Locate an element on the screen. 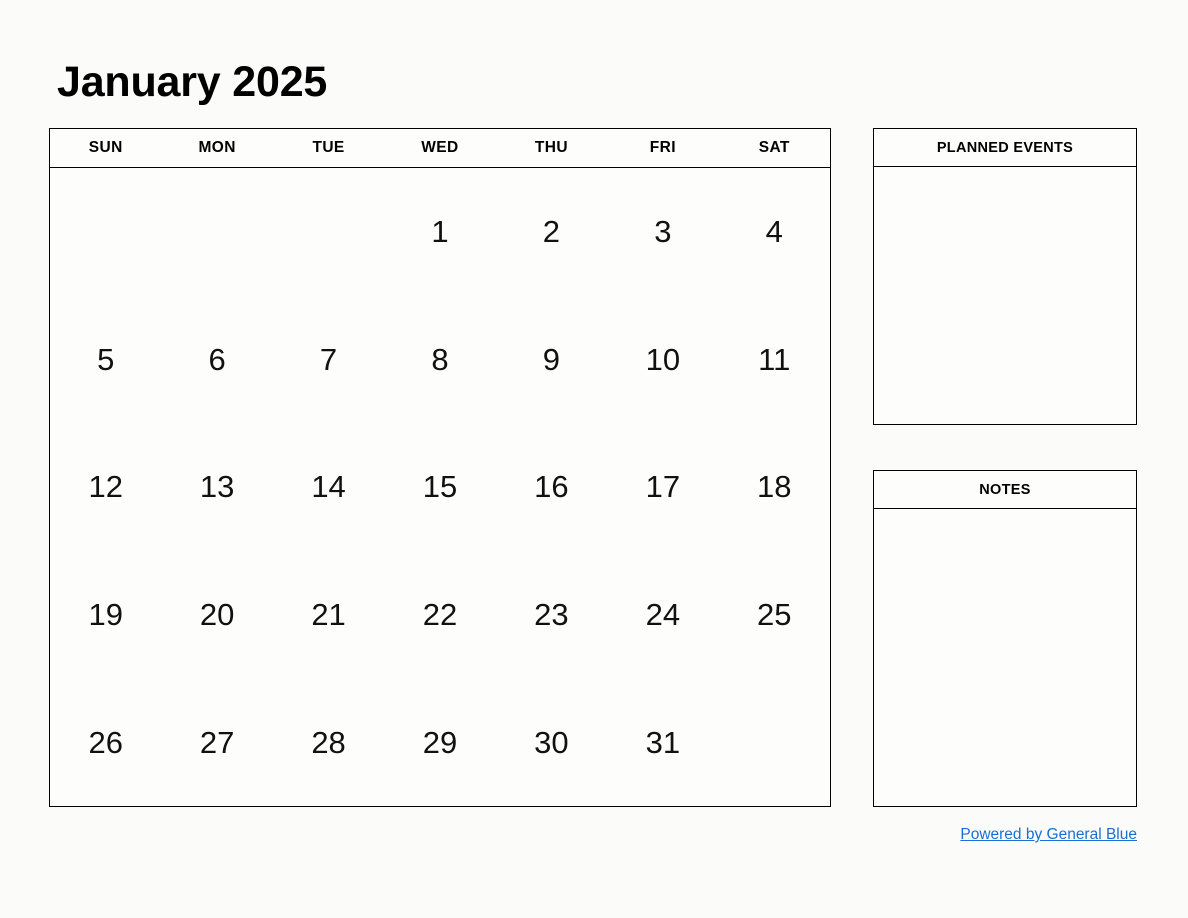  day-cell: 22 is located at coordinates (439, 615).